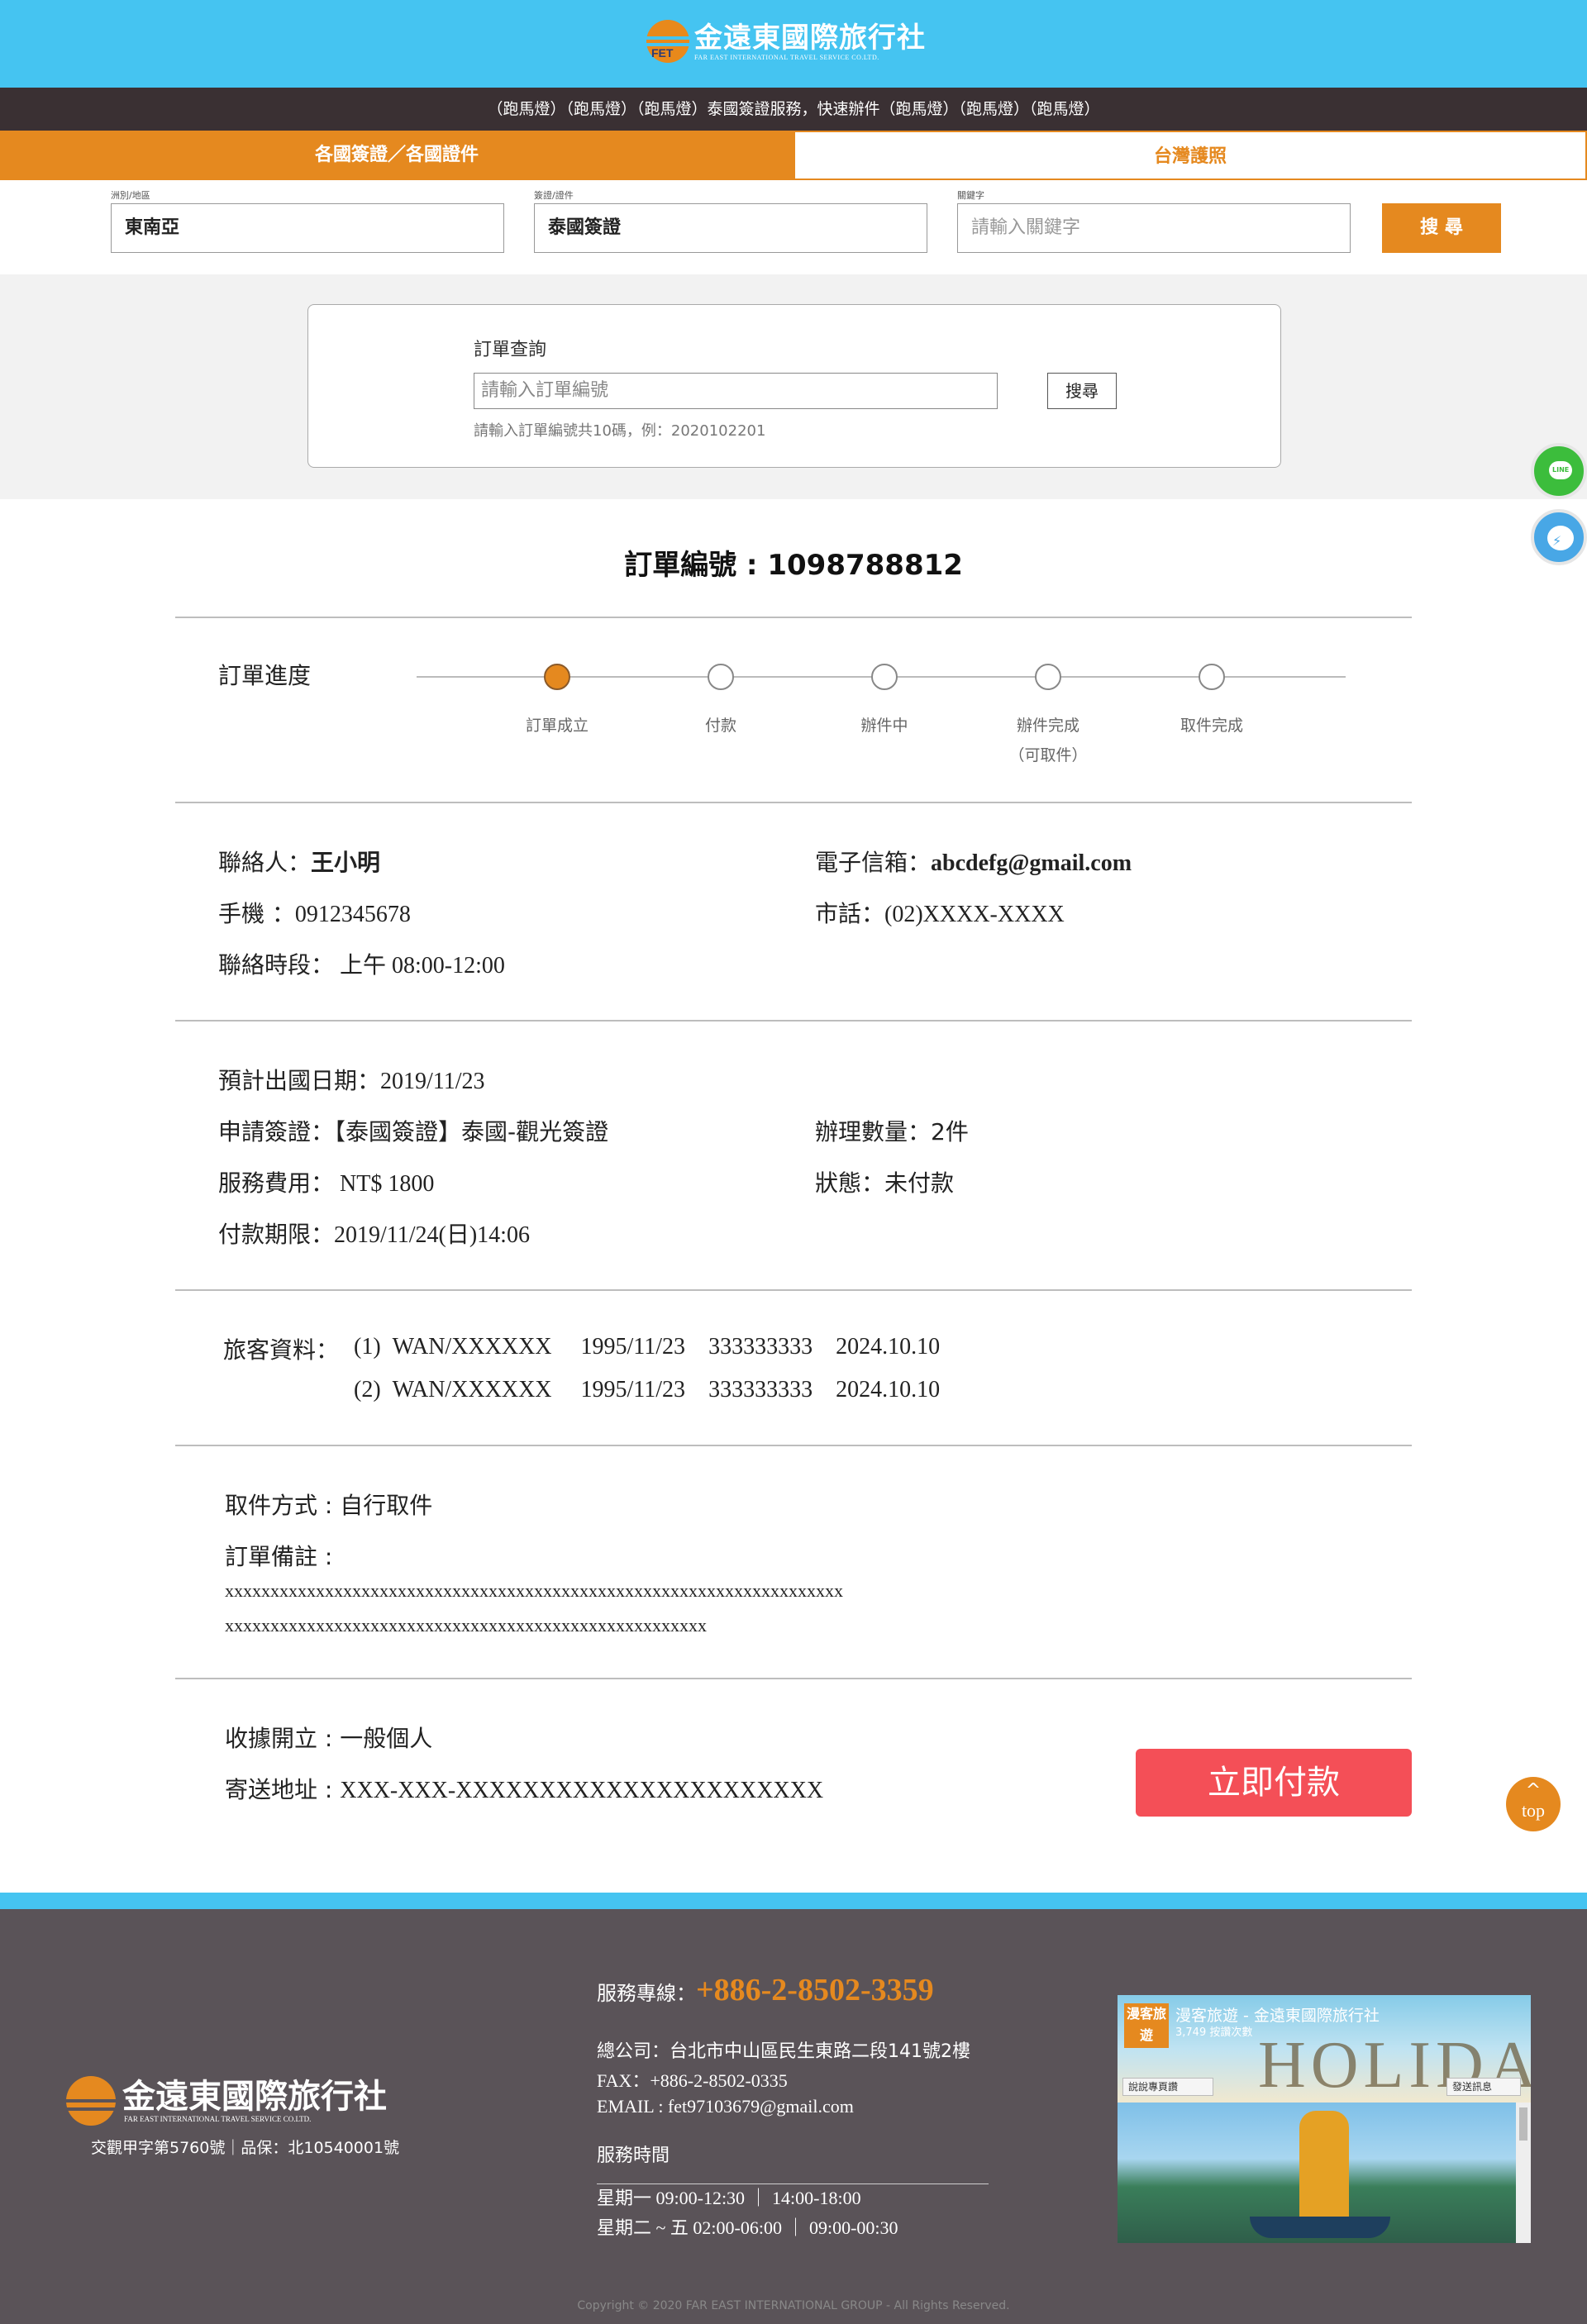  Describe the element at coordinates (620, 431) in the screenshot. I see `order-lookup-hint: 請輸入訂單編號共10碼，例：2020102201` at that location.